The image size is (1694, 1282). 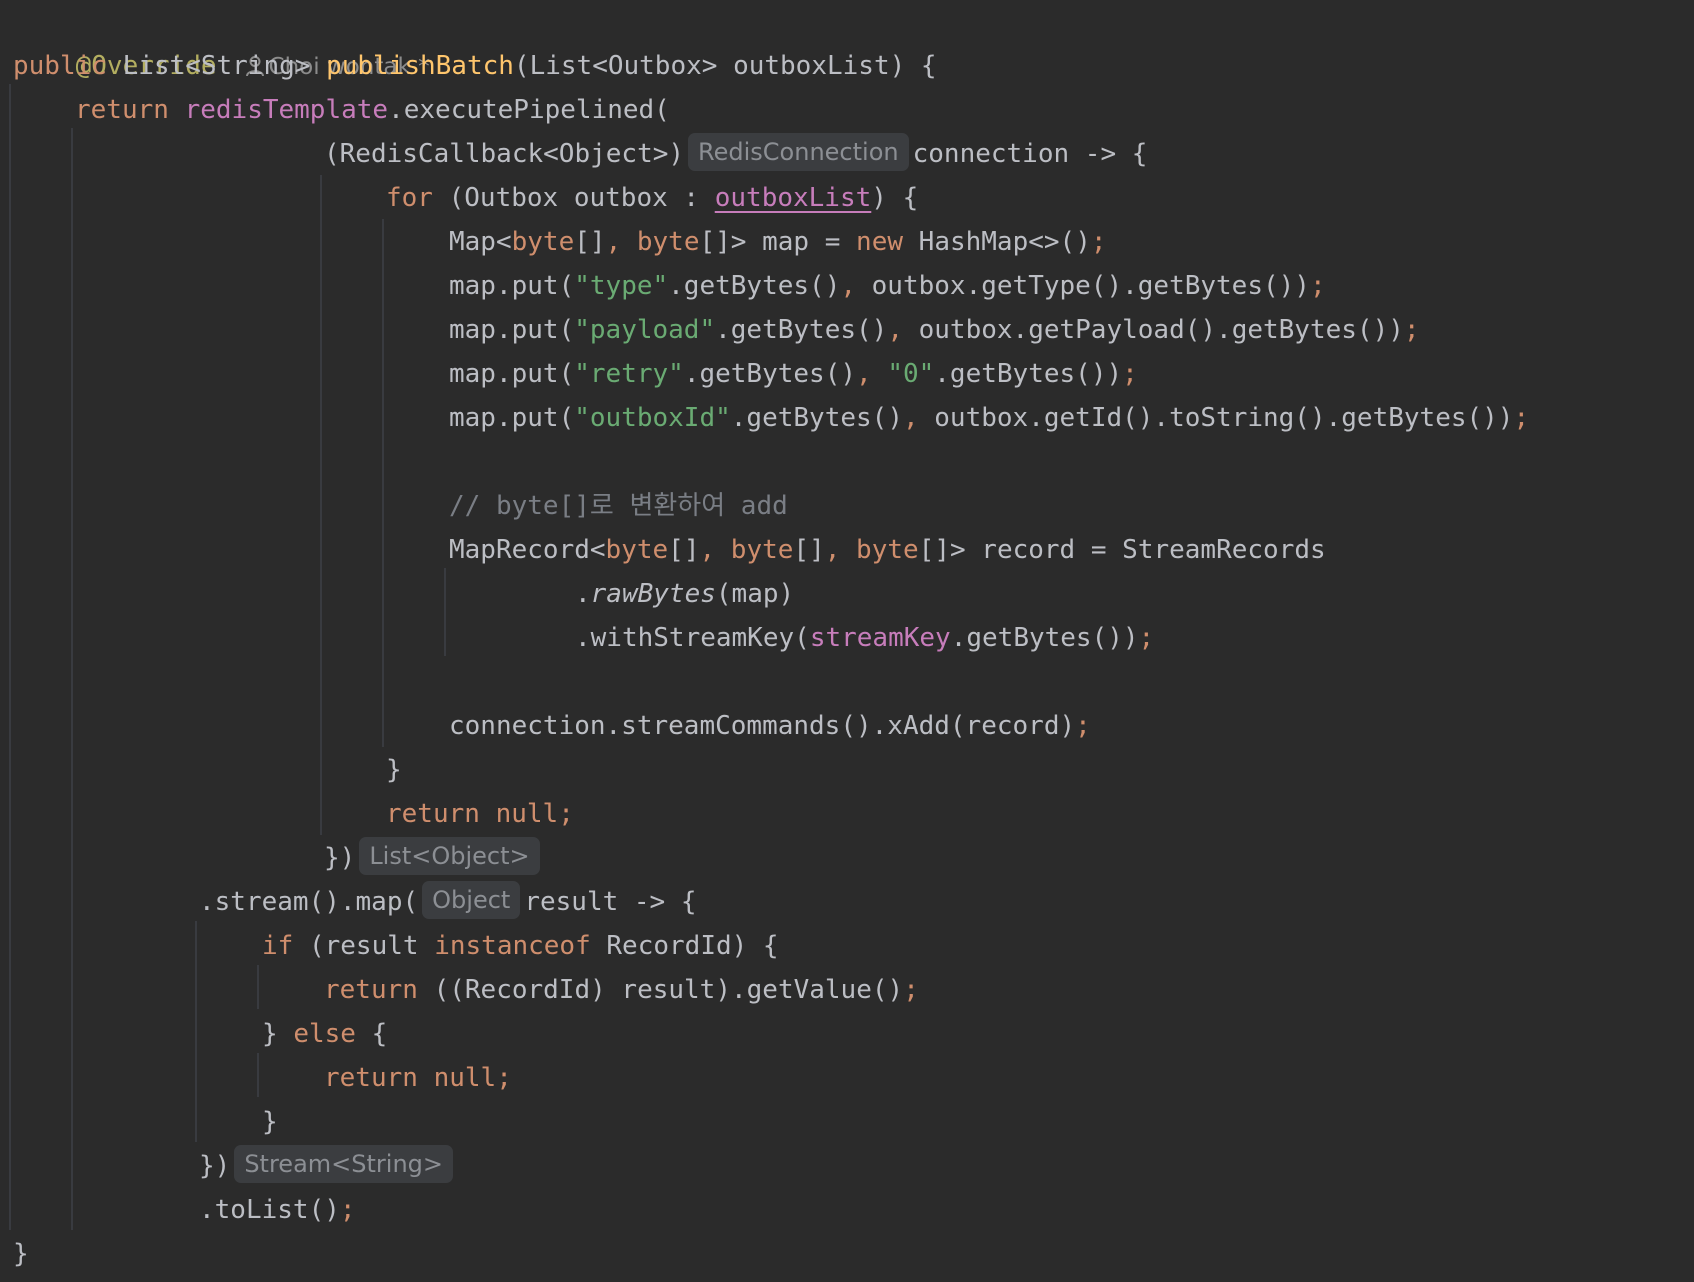 What do you see at coordinates (911, 374) in the screenshot?
I see `string-literal: "0"` at bounding box center [911, 374].